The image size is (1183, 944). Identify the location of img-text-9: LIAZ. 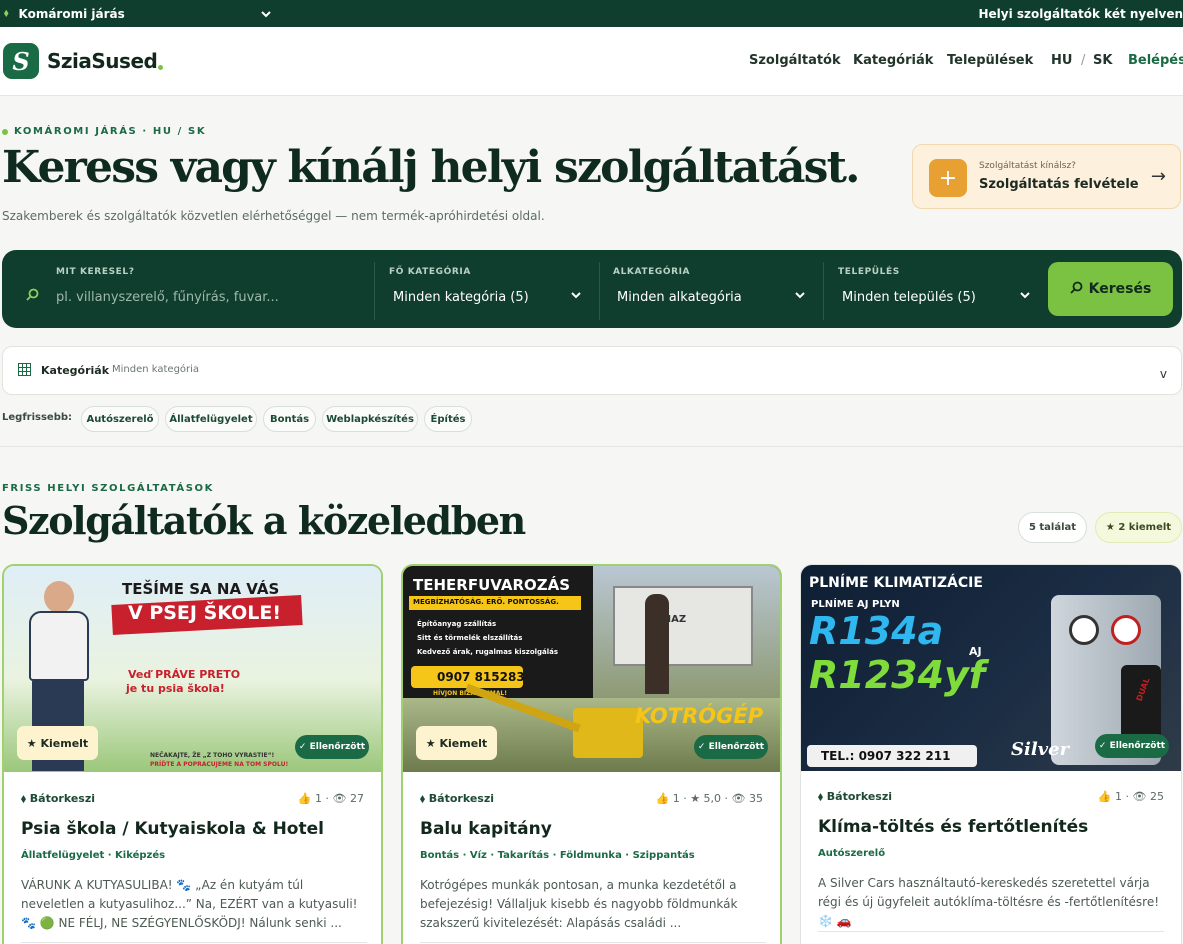
(674, 619).